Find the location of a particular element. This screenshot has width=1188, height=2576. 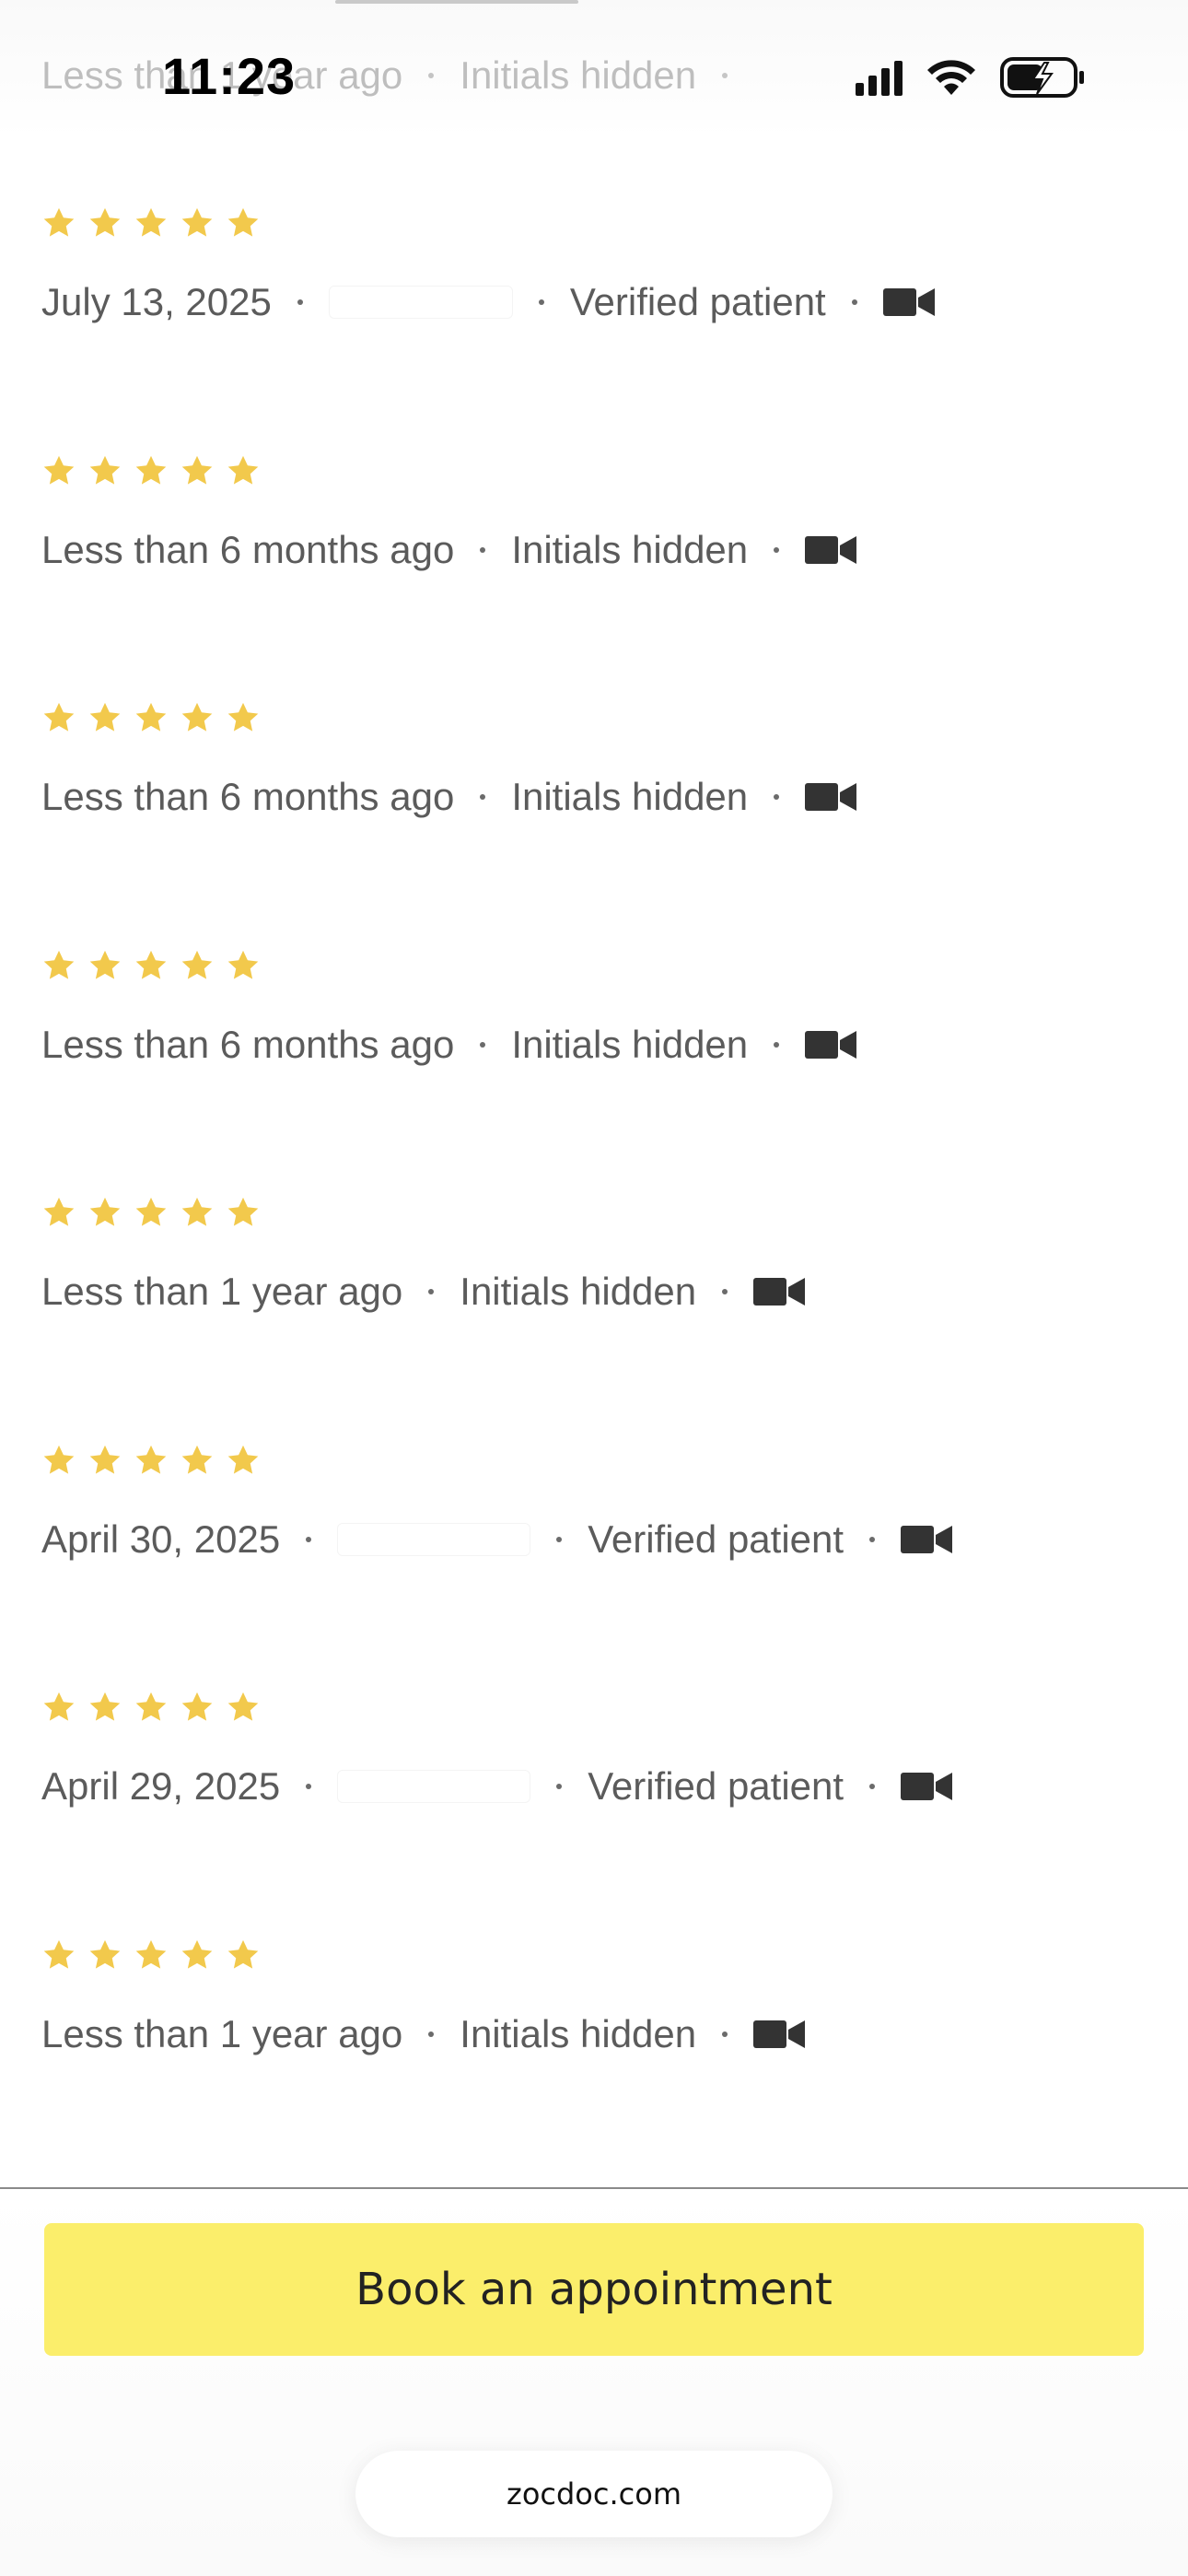

bottom-divider is located at coordinates (594, 2188).